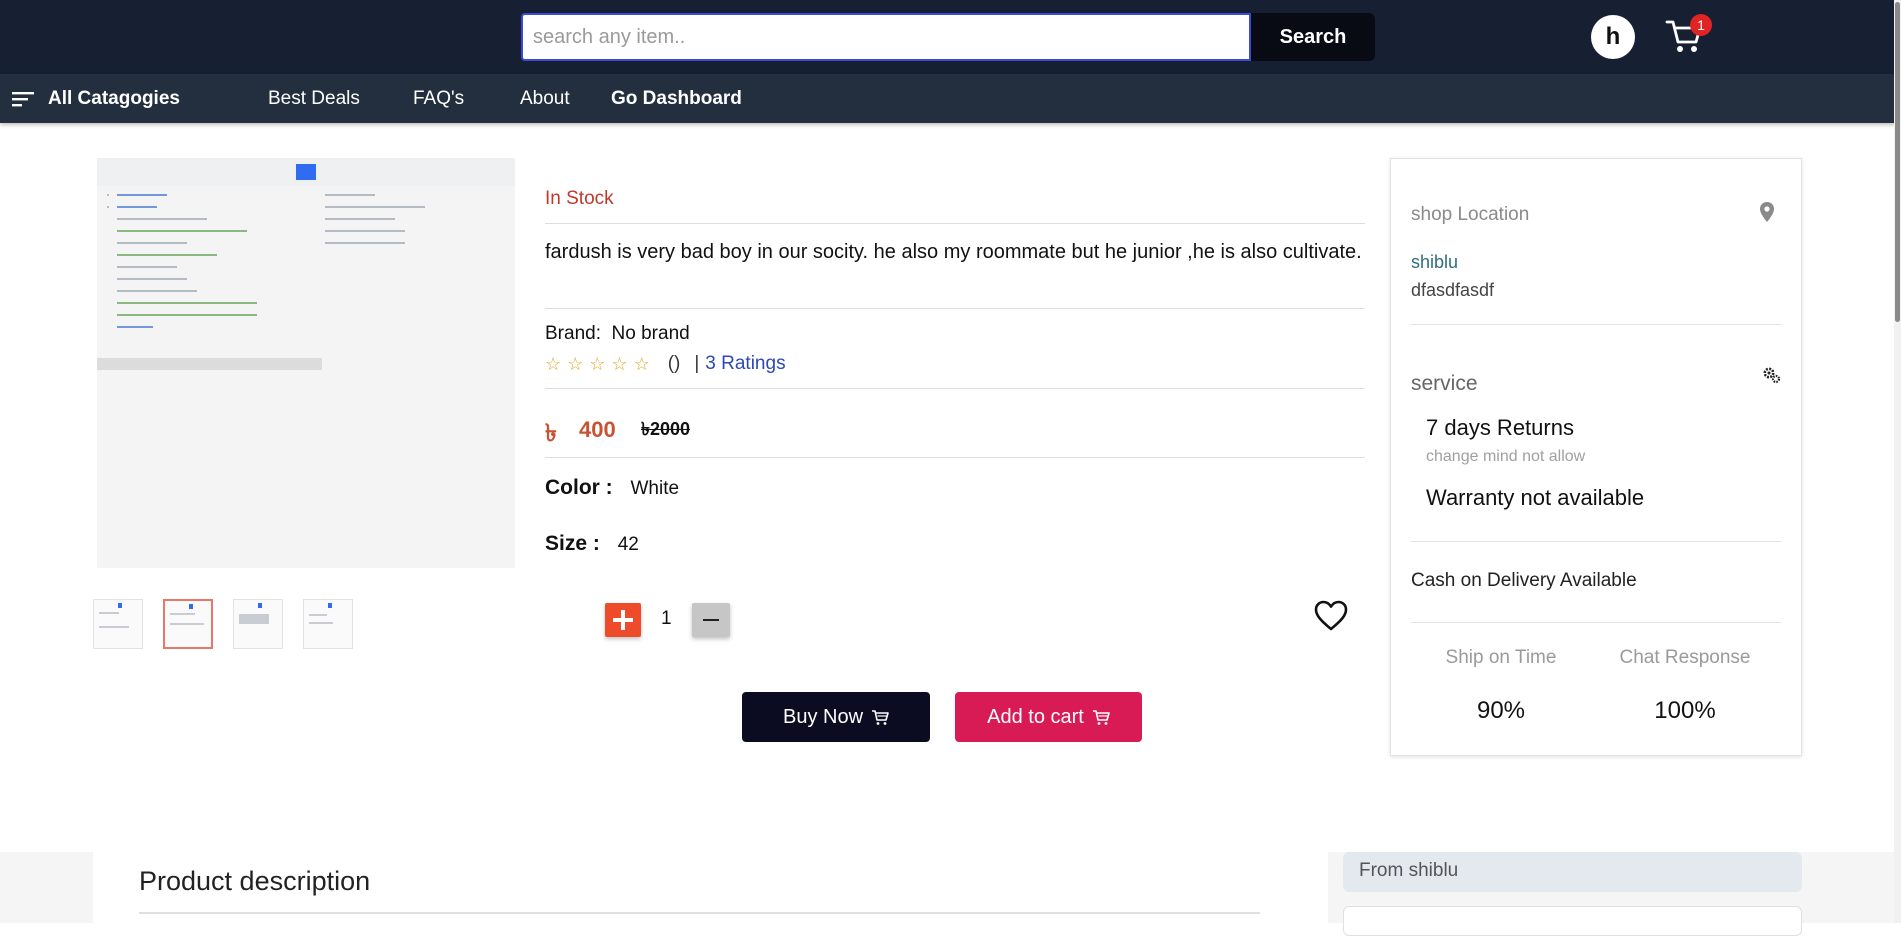 Image resolution: width=1901 pixels, height=936 pixels. Describe the element at coordinates (1470, 214) in the screenshot. I see `shop-location-title: shop Location` at that location.